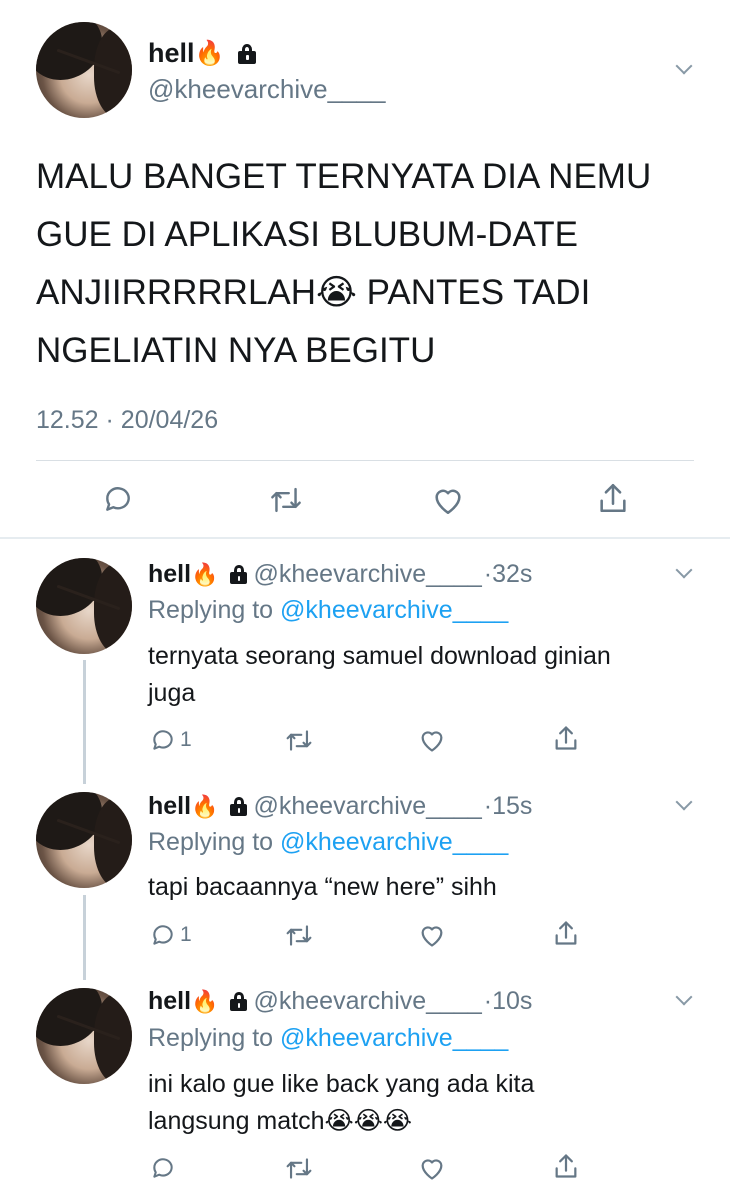 This screenshot has width=730, height=1200. Describe the element at coordinates (169, 420) in the screenshot. I see `tweet-date: 20/04/26` at that location.